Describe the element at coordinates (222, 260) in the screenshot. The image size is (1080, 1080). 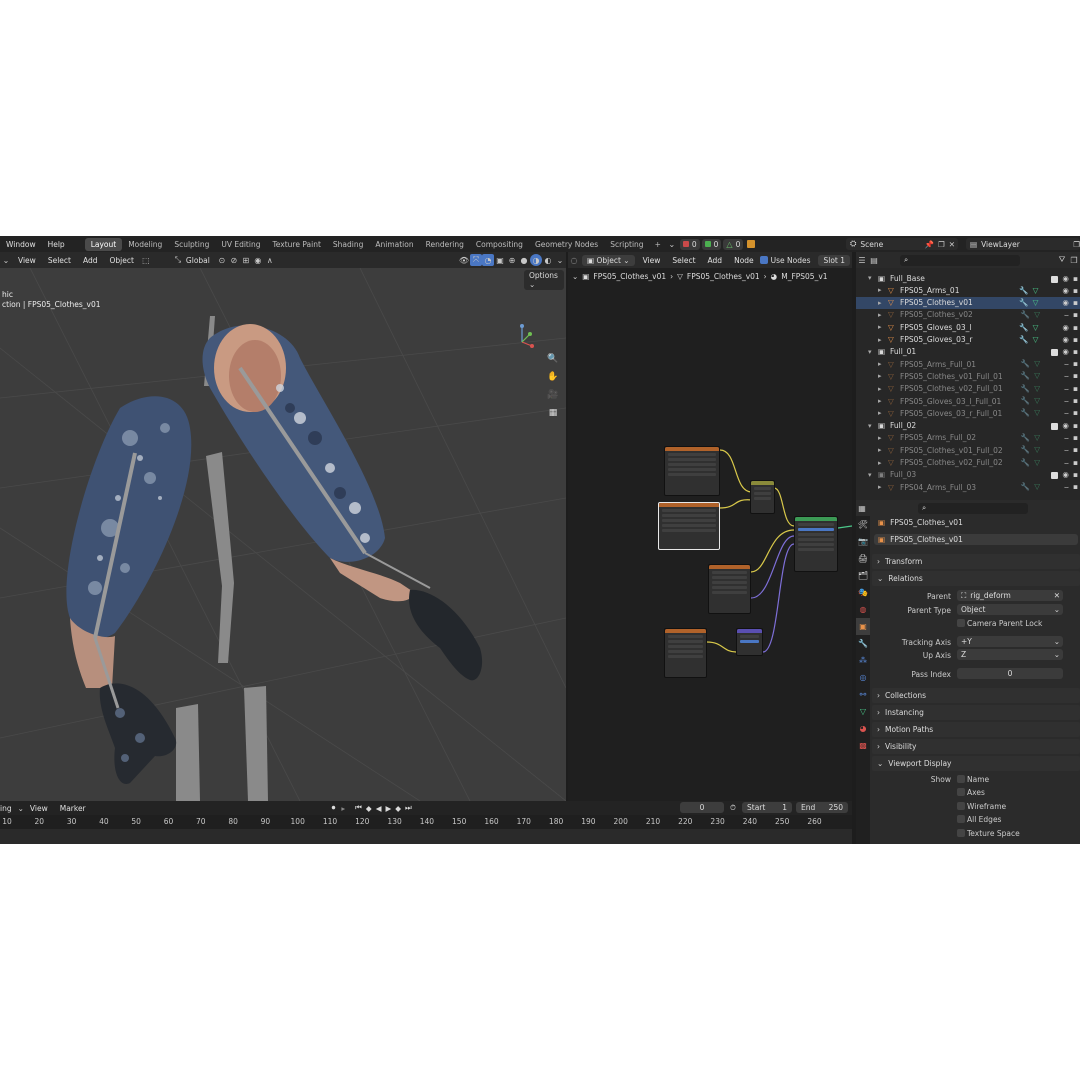
I see `pivot-icon: ⊙` at that location.